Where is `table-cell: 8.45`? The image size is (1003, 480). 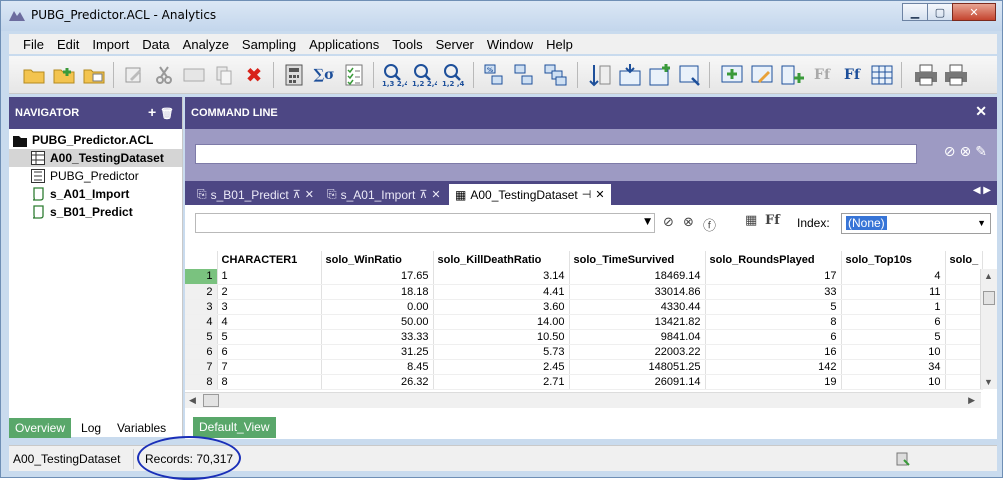 table-cell: 8.45 is located at coordinates (377, 367).